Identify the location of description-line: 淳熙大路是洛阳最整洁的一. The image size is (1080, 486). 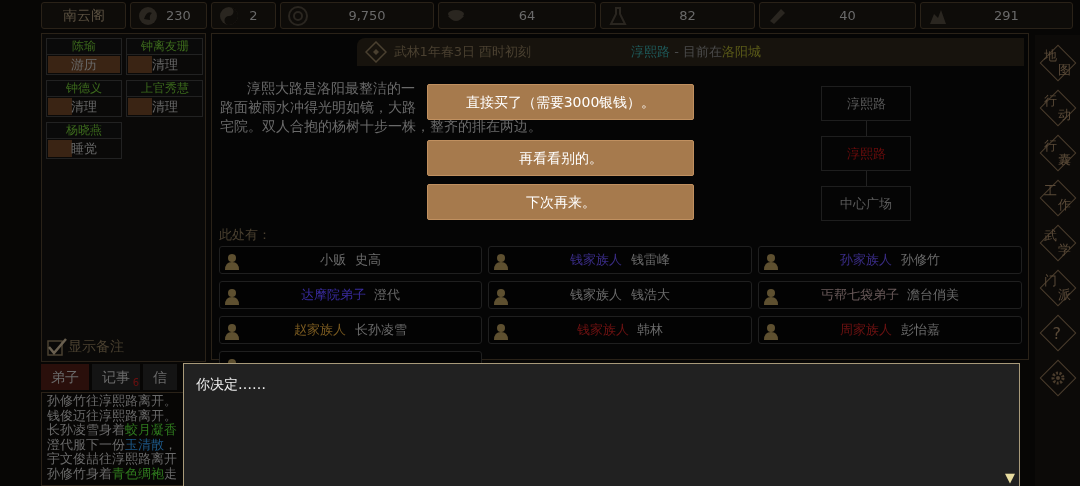
(330, 88).